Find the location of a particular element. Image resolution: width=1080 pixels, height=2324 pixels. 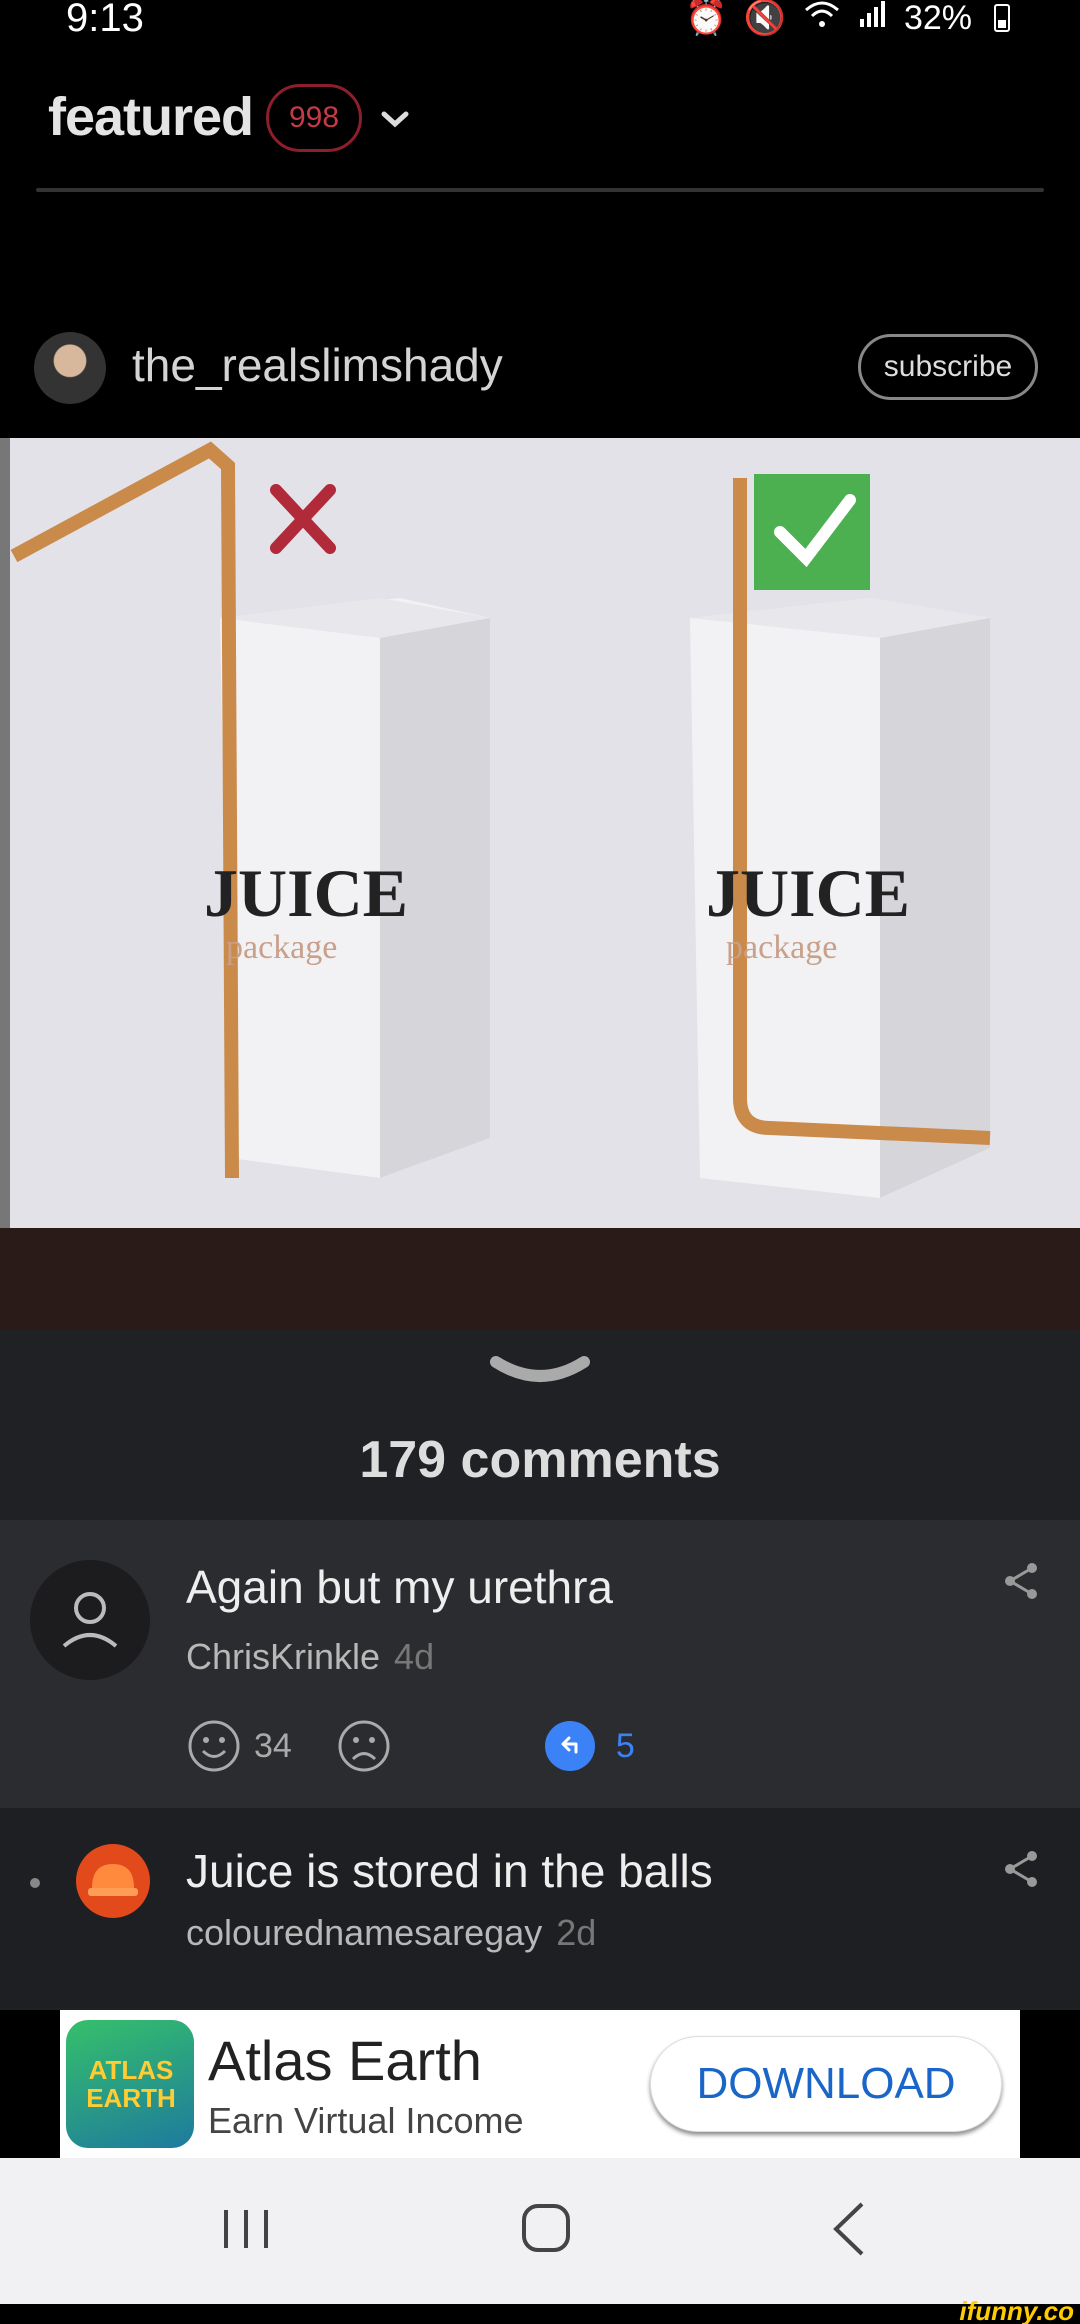

wifi-icon is located at coordinates (822, 19).